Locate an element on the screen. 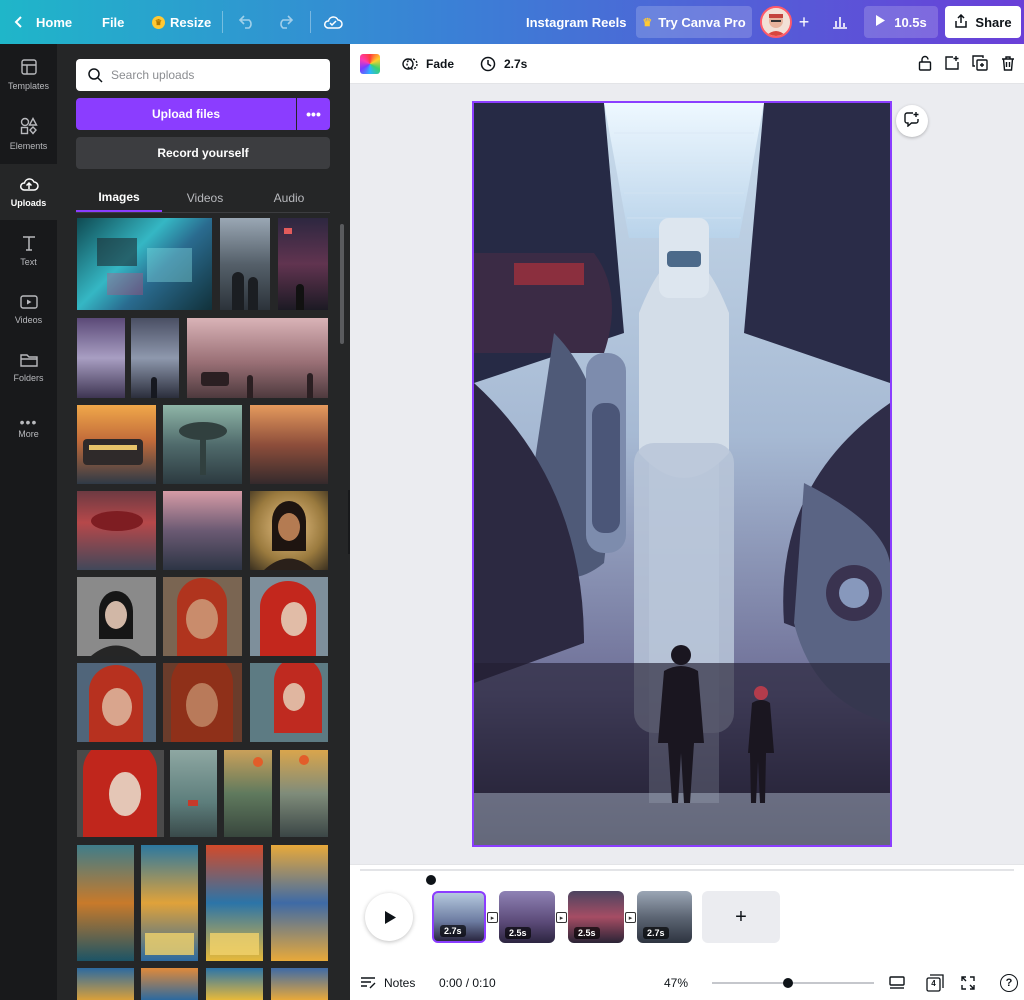 The image size is (1024, 1000). page-duration-button: 2.7s is located at coordinates (503, 64).